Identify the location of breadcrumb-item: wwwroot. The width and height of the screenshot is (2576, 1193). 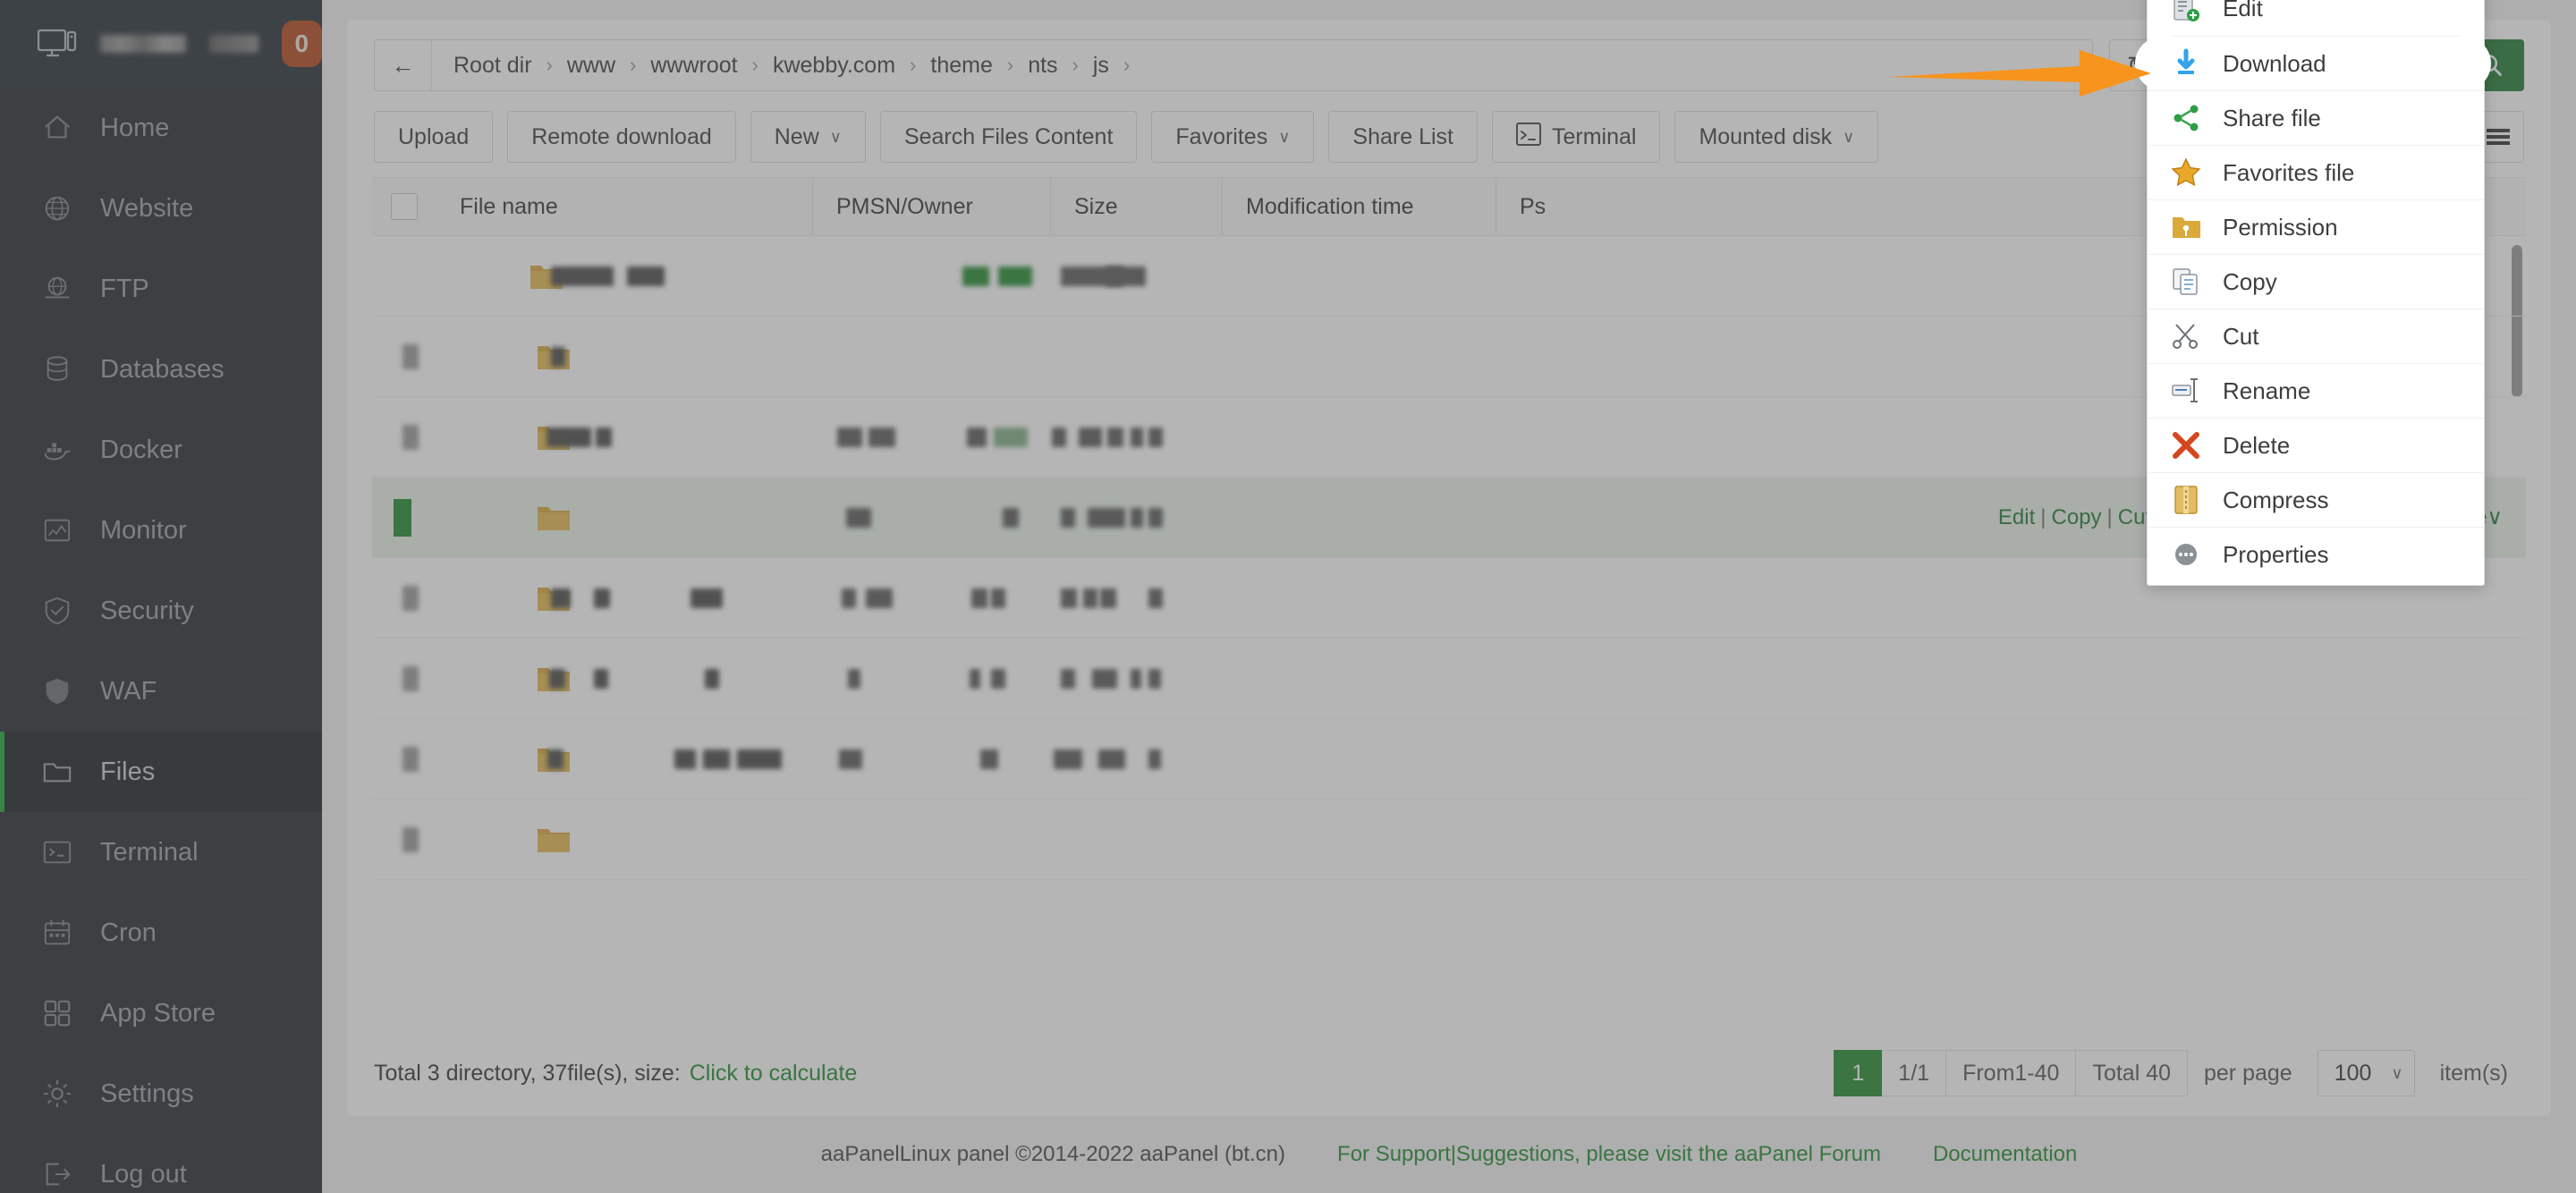
(693, 66).